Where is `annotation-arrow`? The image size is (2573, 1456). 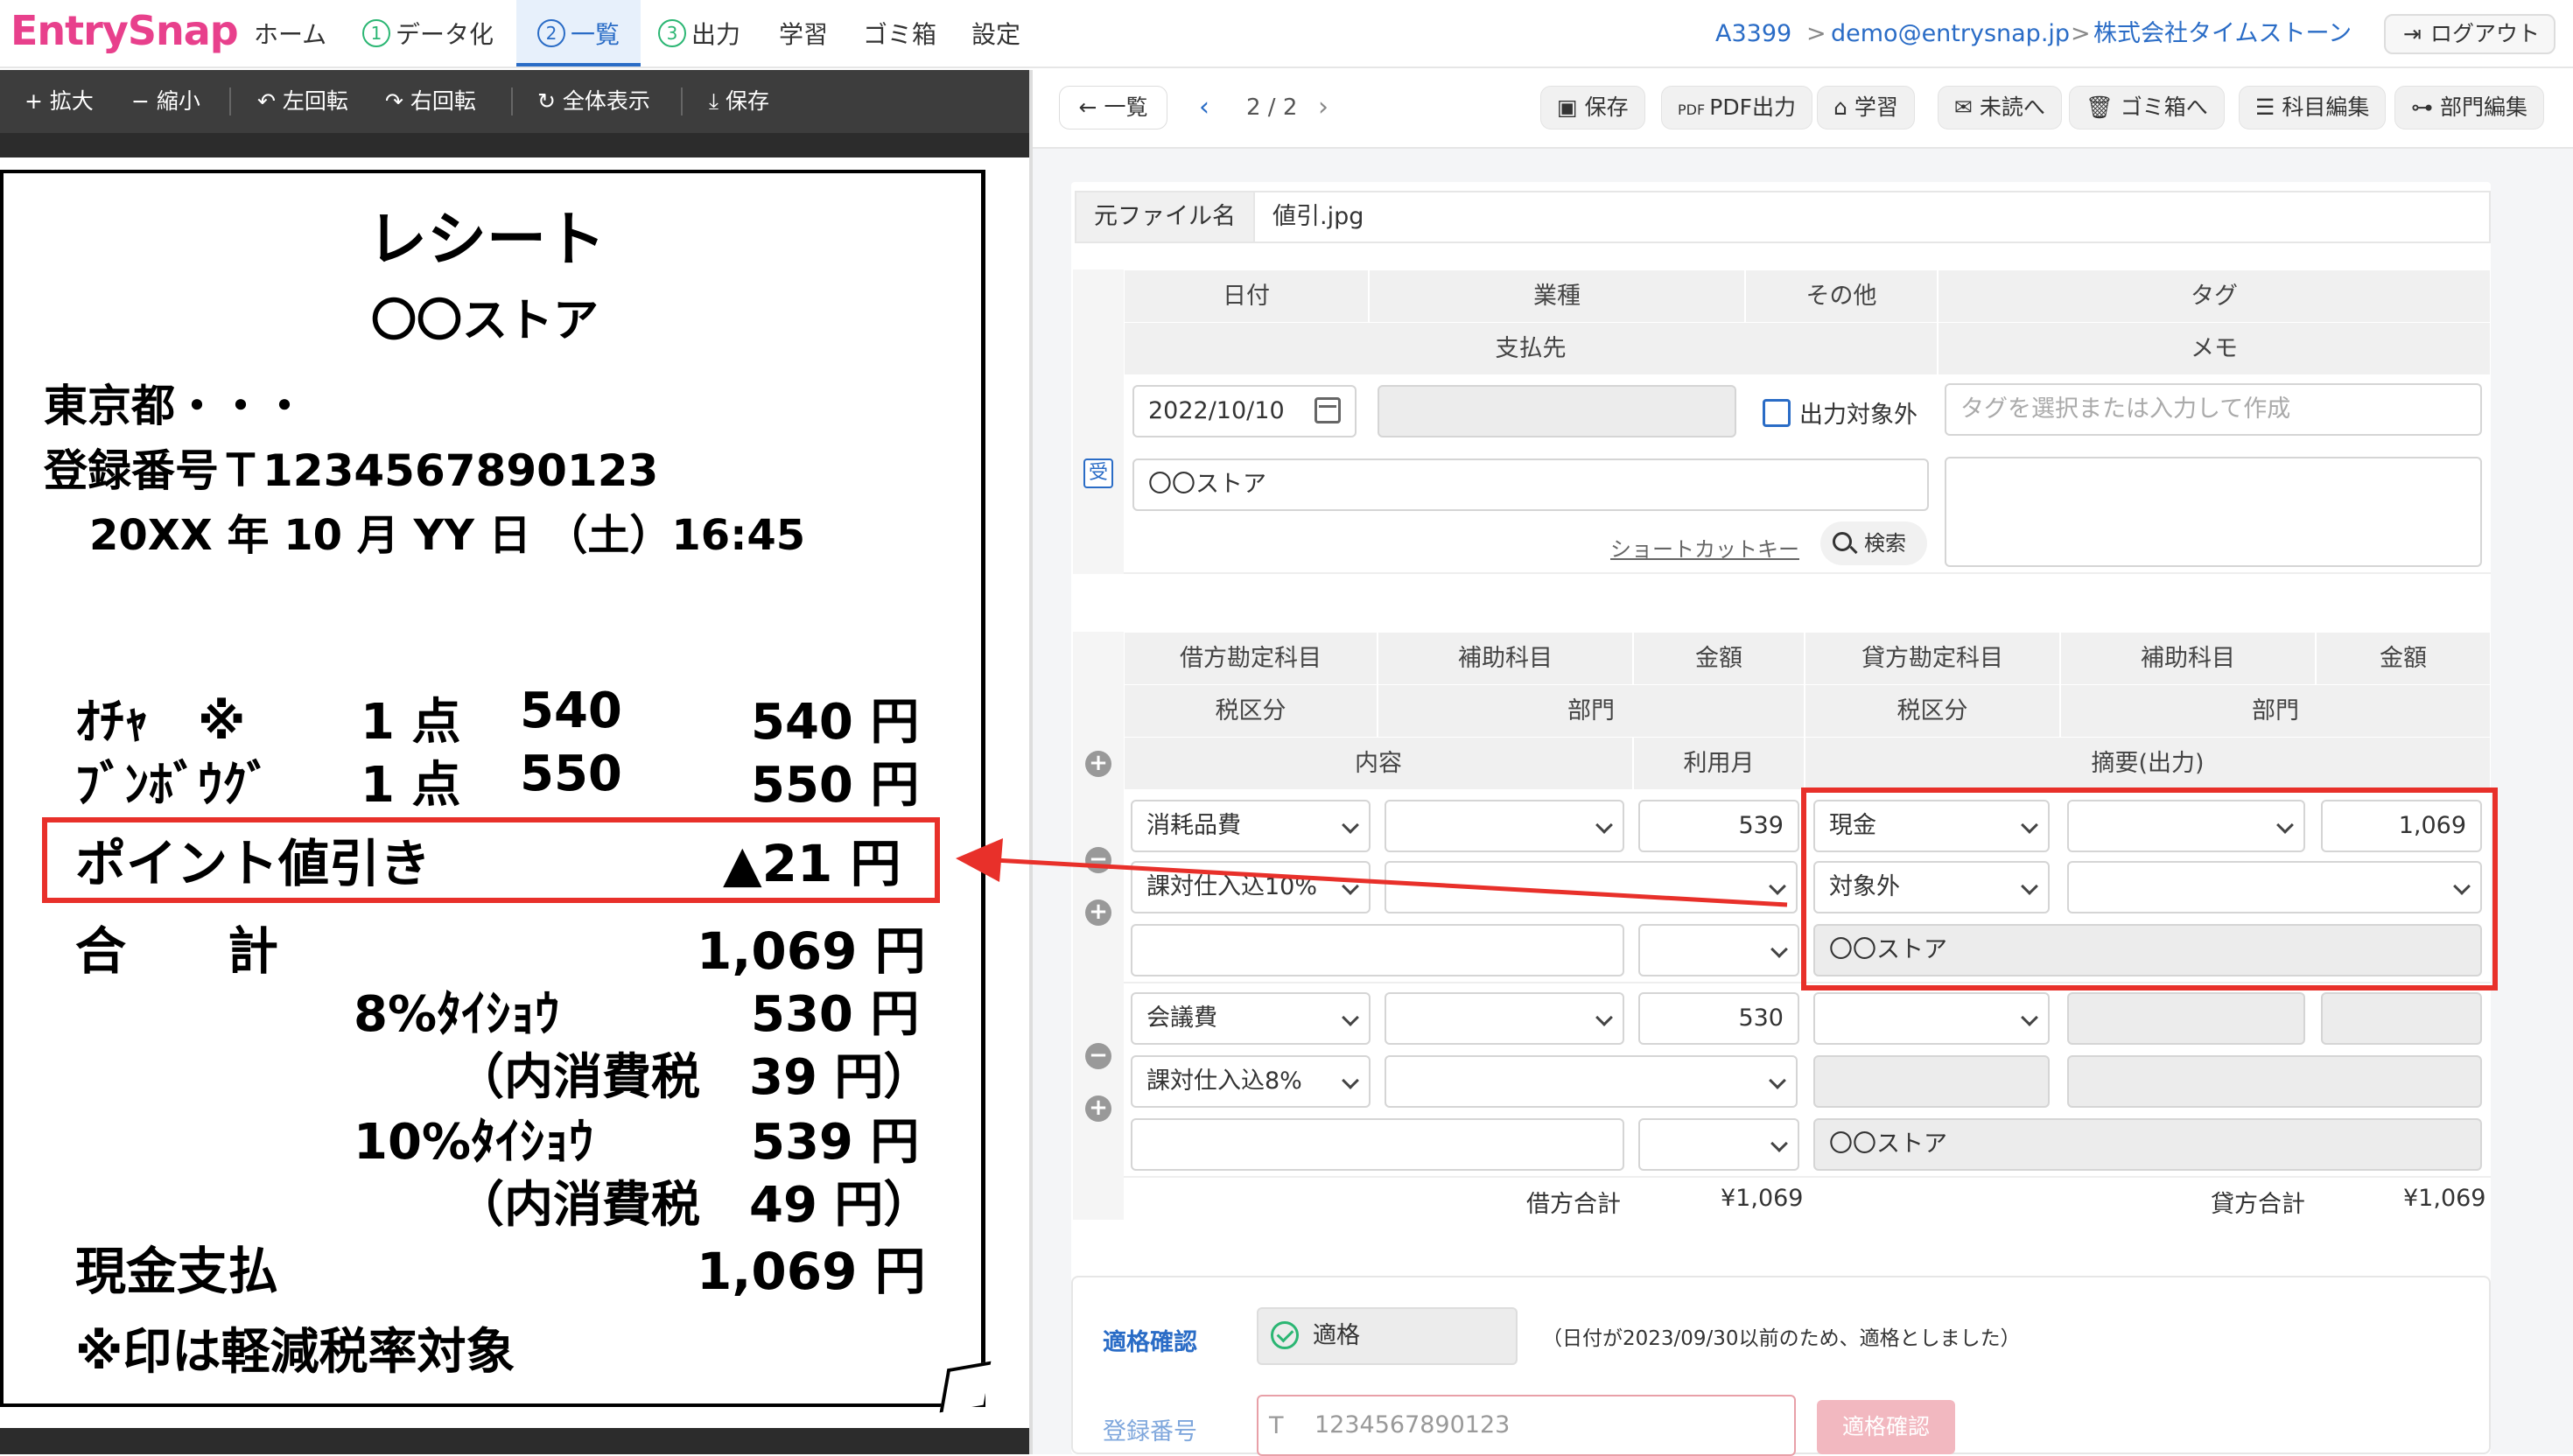
annotation-arrow is located at coordinates (1372, 872).